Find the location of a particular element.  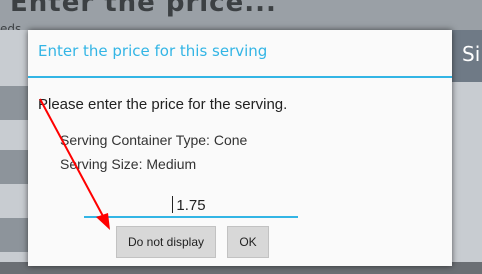

serving-size: Serving Size: Medium is located at coordinates (128, 164).